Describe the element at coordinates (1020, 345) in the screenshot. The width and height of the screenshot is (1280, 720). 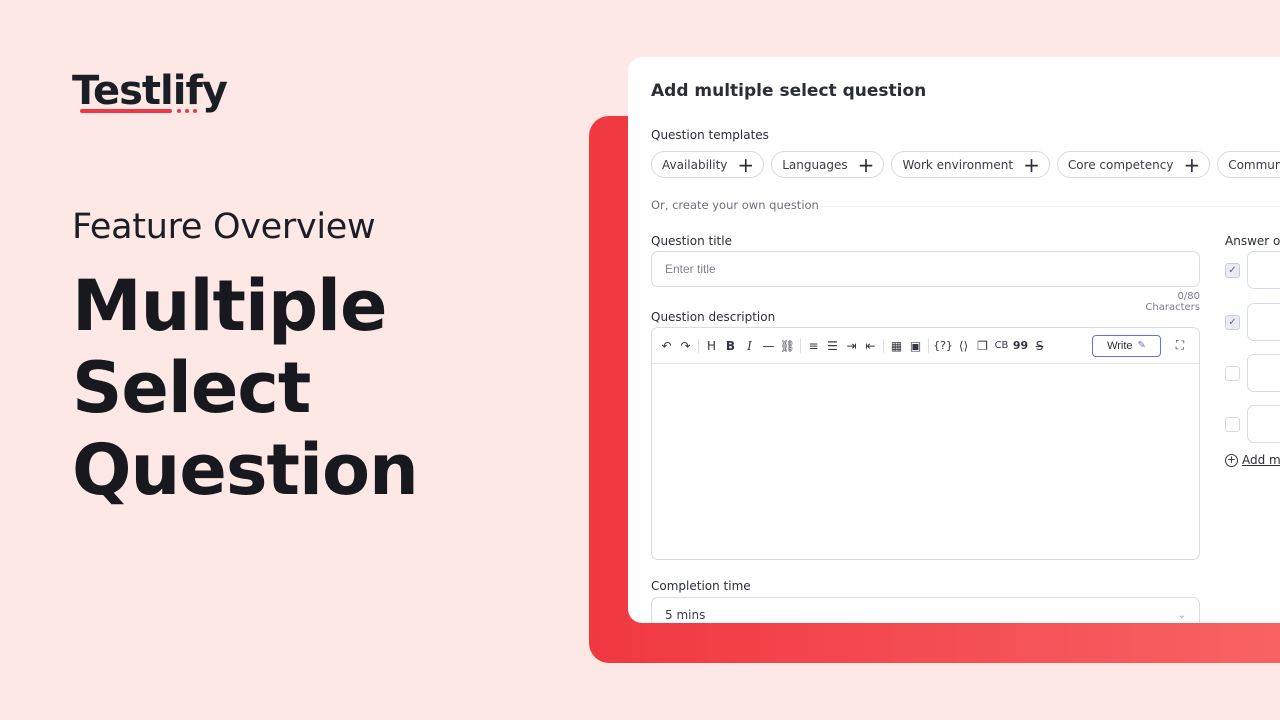
I see `quote-icon: 99` at that location.